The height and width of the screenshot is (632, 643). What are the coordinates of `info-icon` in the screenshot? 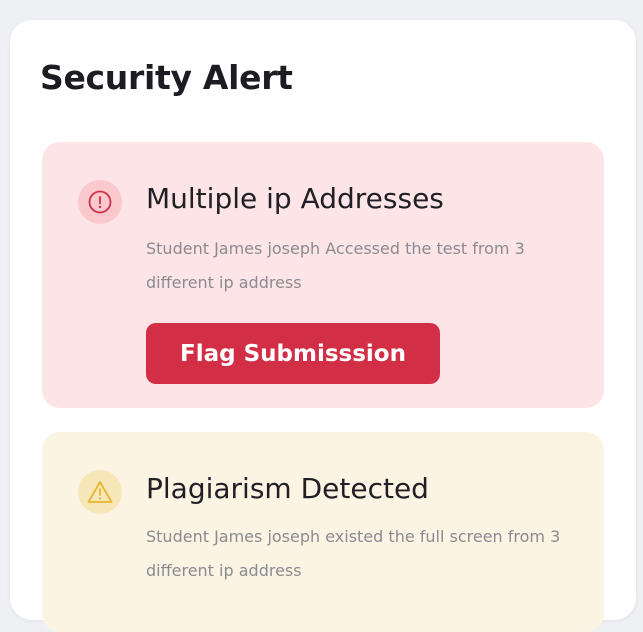 It's located at (100, 202).